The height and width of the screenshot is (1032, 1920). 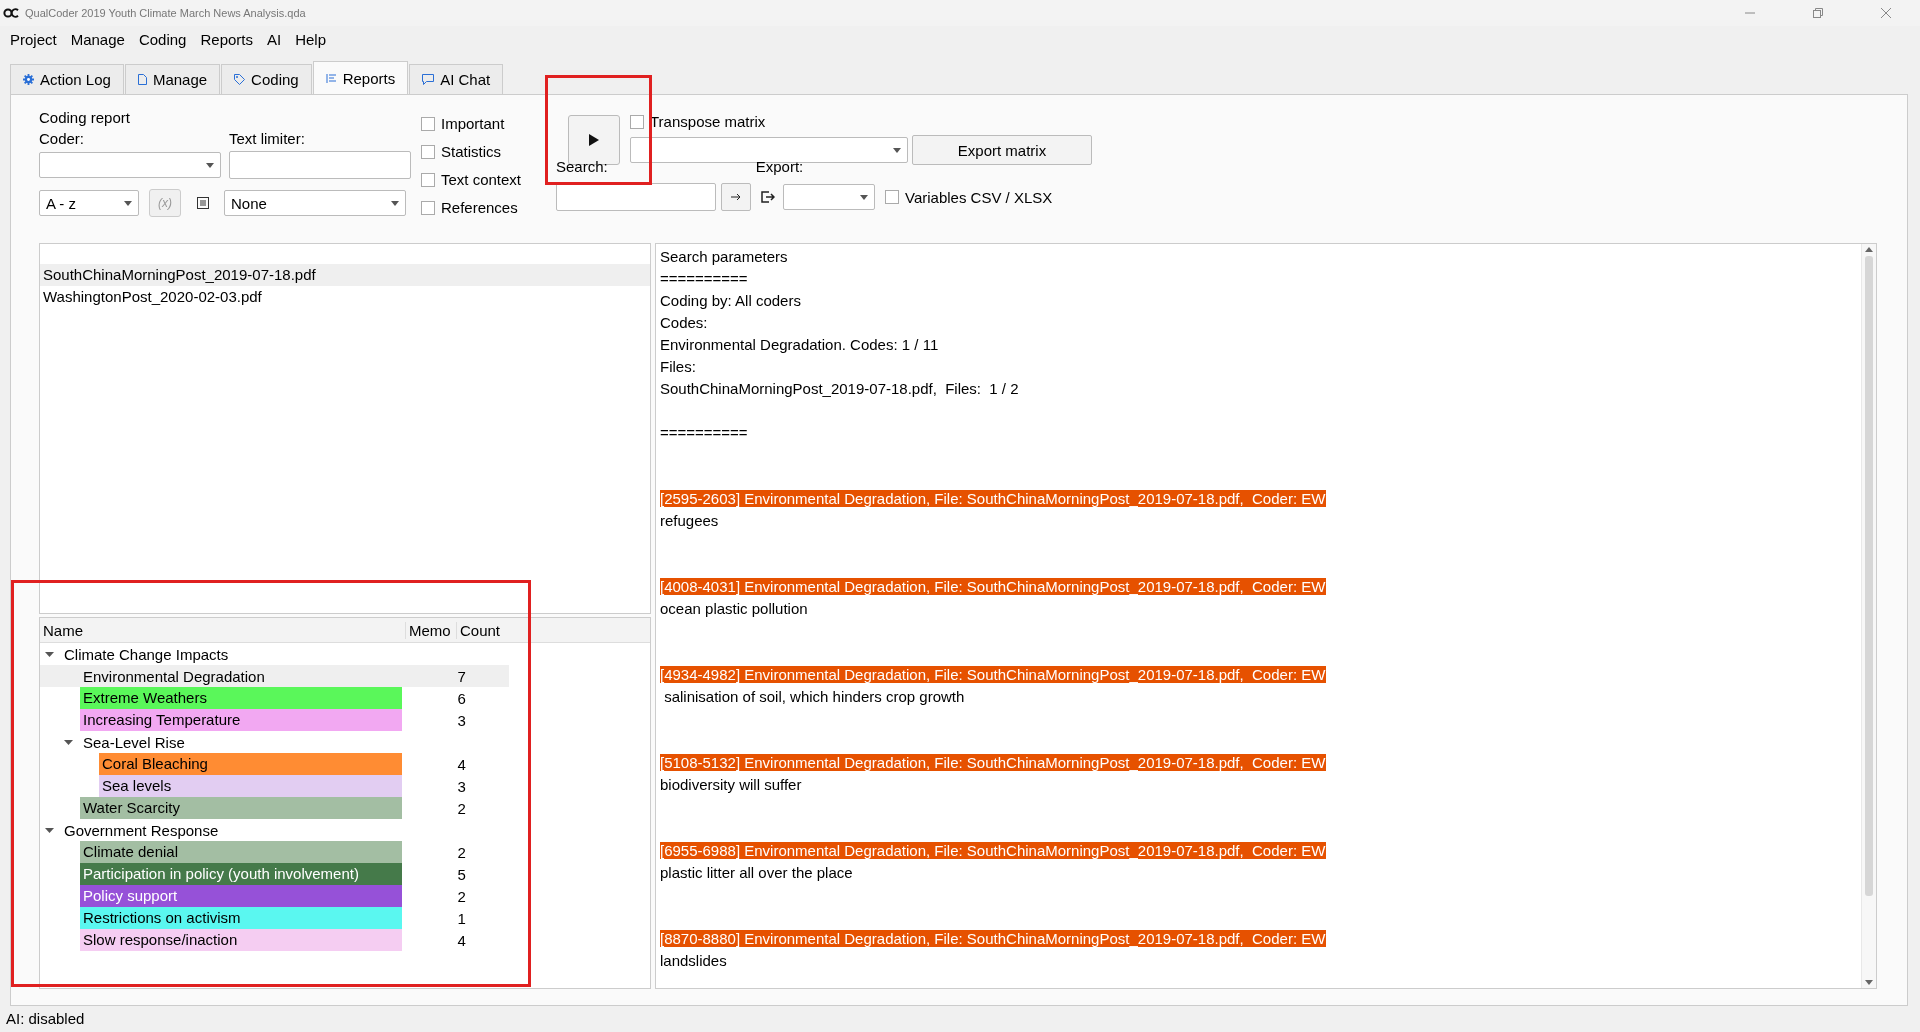 What do you see at coordinates (779, 166) in the screenshot?
I see `field-label: Export:` at bounding box center [779, 166].